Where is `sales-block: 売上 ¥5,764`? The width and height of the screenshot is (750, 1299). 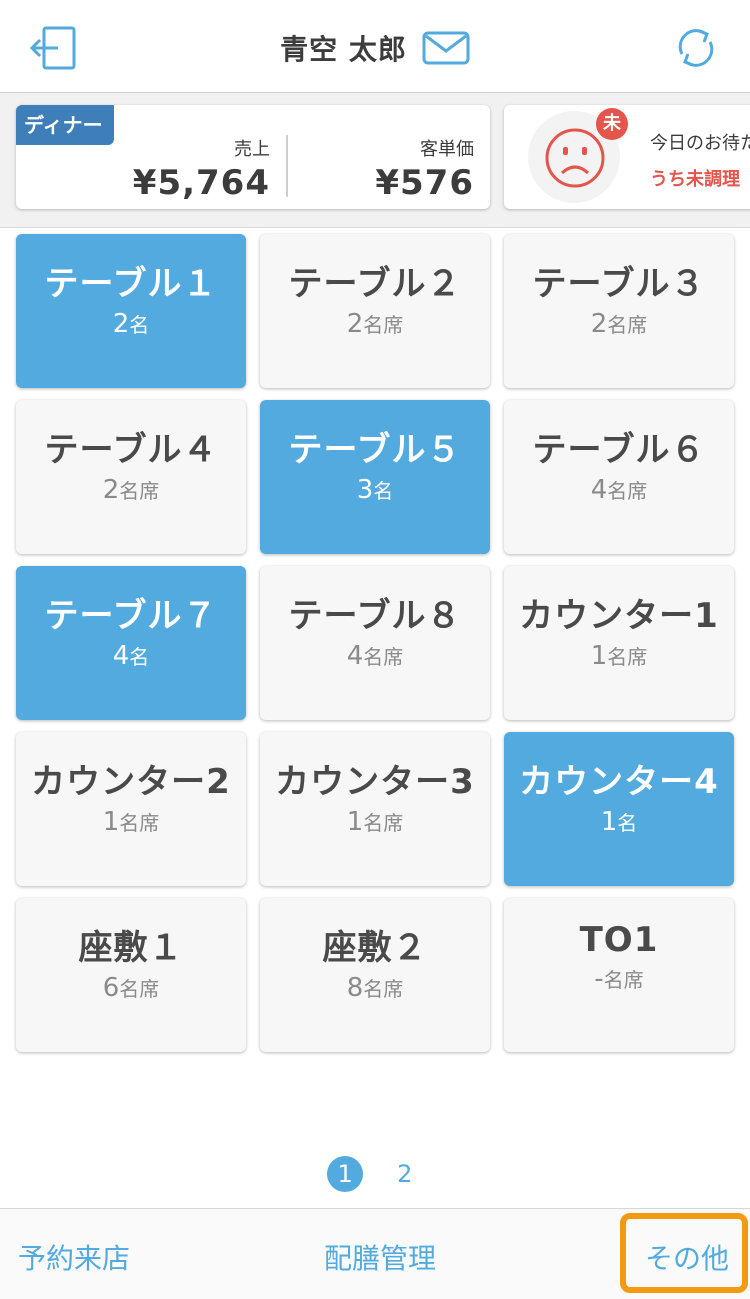 sales-block: 売上 ¥5,764 is located at coordinates (201, 169).